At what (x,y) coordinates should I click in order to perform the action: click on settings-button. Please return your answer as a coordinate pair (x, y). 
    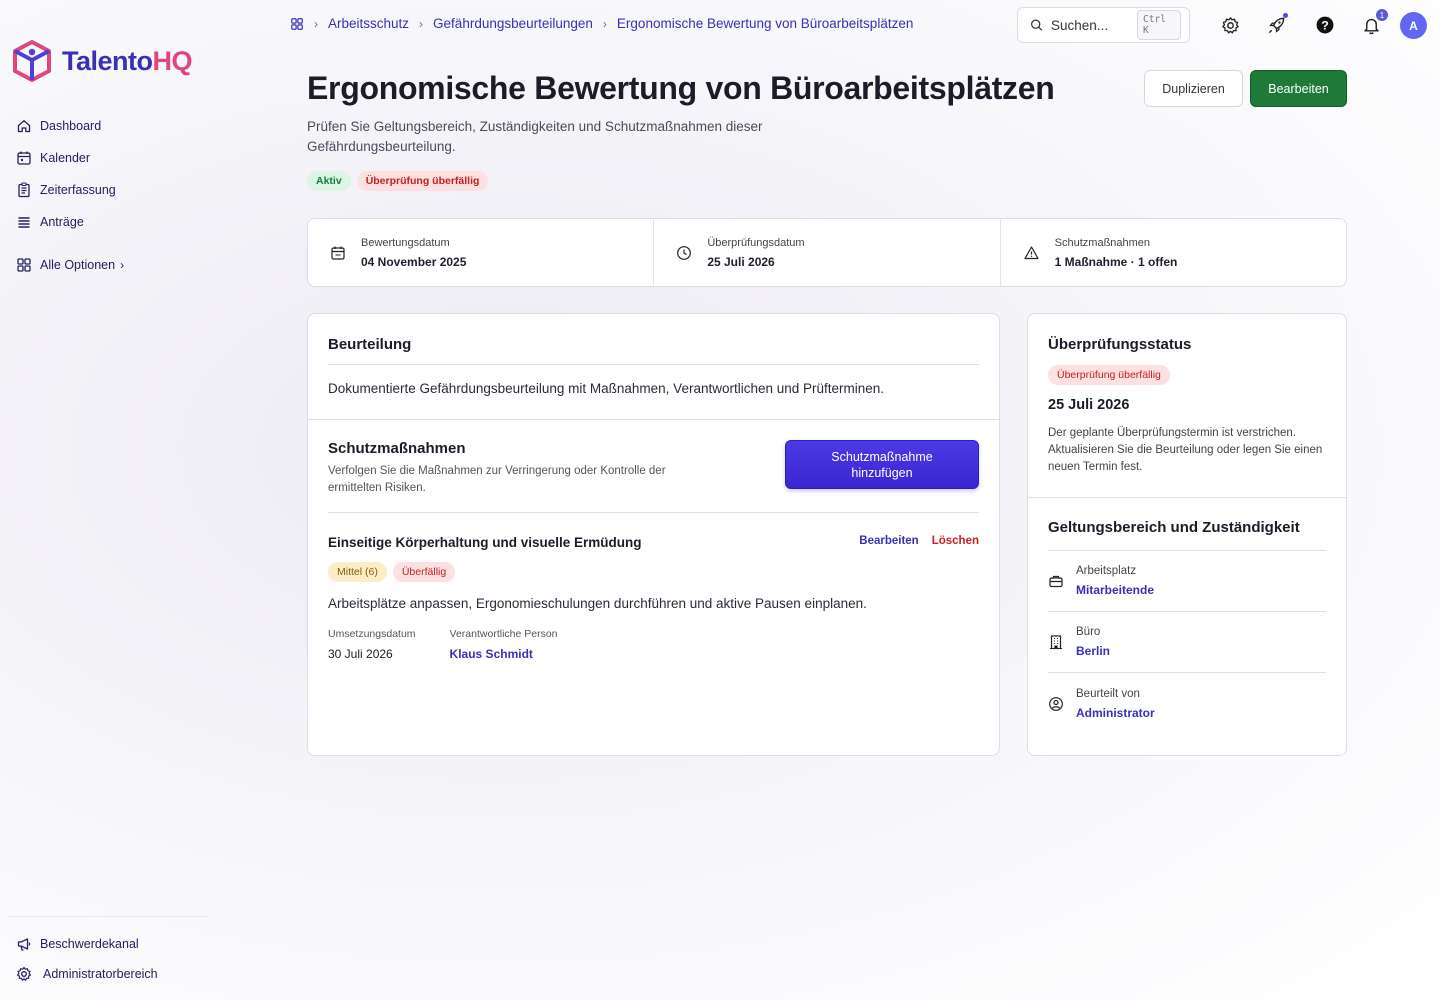
    Looking at the image, I should click on (1230, 25).